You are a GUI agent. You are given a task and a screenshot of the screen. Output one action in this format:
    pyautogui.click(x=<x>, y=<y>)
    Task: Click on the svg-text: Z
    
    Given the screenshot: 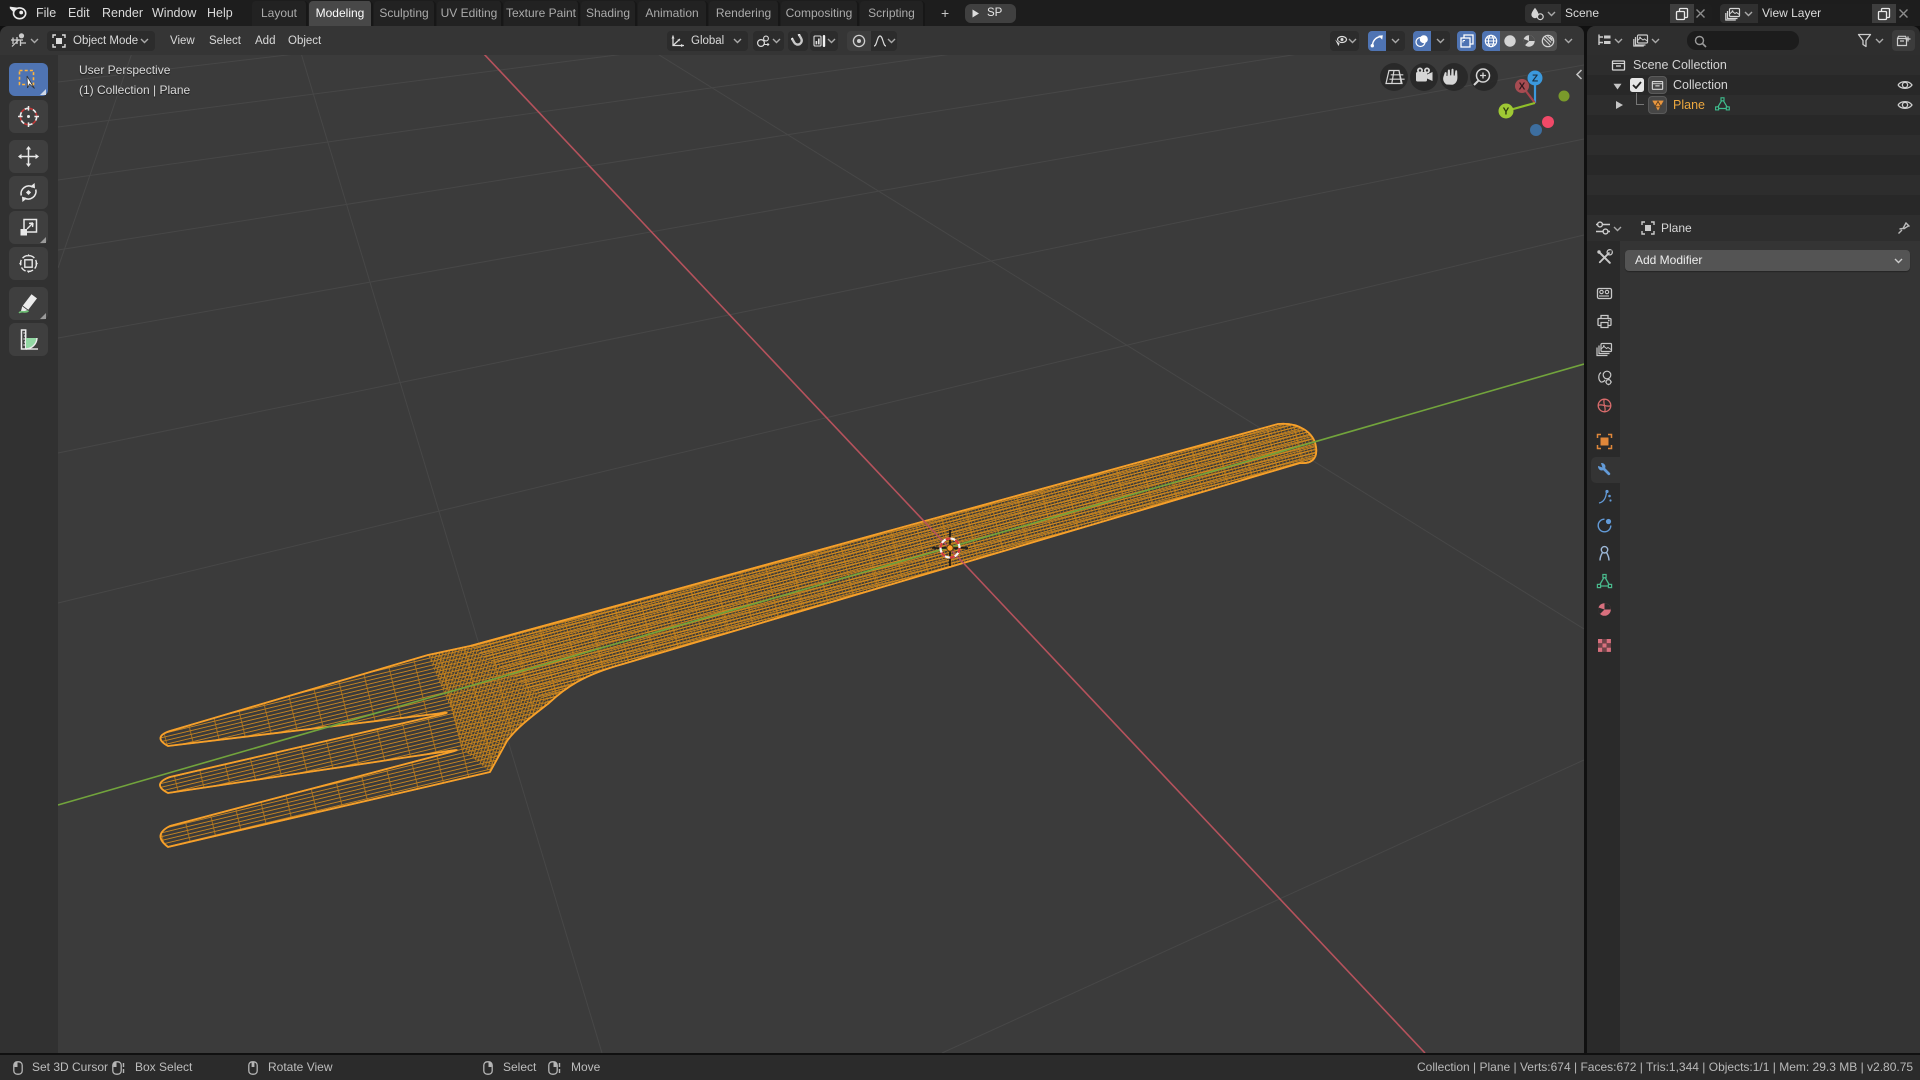 What is the action you would take?
    pyautogui.click(x=1535, y=79)
    